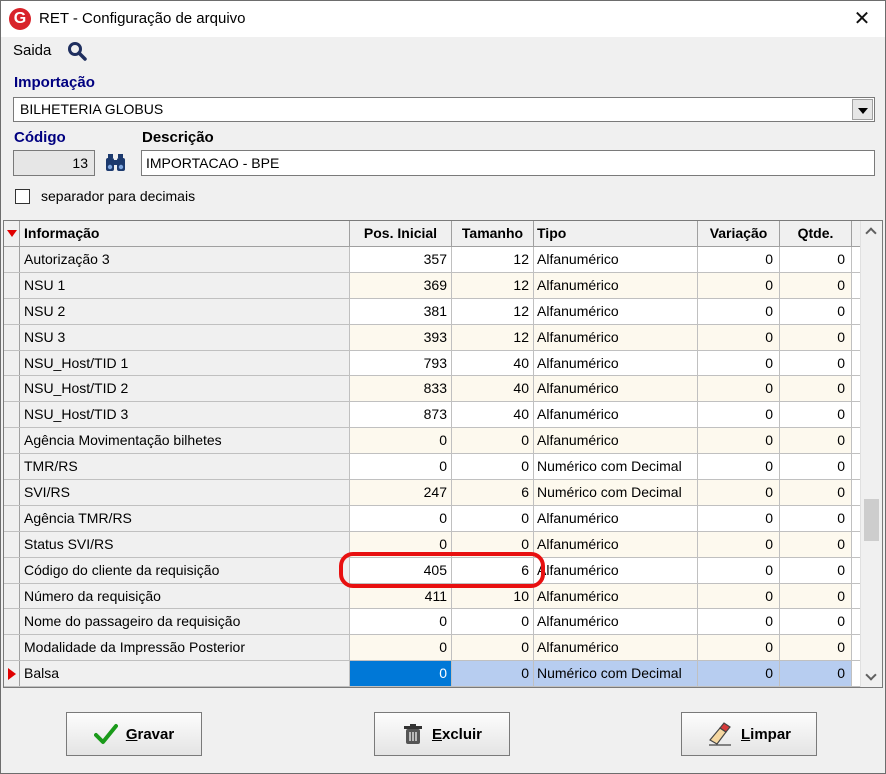 Image resolution: width=886 pixels, height=774 pixels. What do you see at coordinates (432, 389) in the screenshot?
I see `table-row: NSU_Host/TID 2 833 40 Alfanumérico 0 0` at bounding box center [432, 389].